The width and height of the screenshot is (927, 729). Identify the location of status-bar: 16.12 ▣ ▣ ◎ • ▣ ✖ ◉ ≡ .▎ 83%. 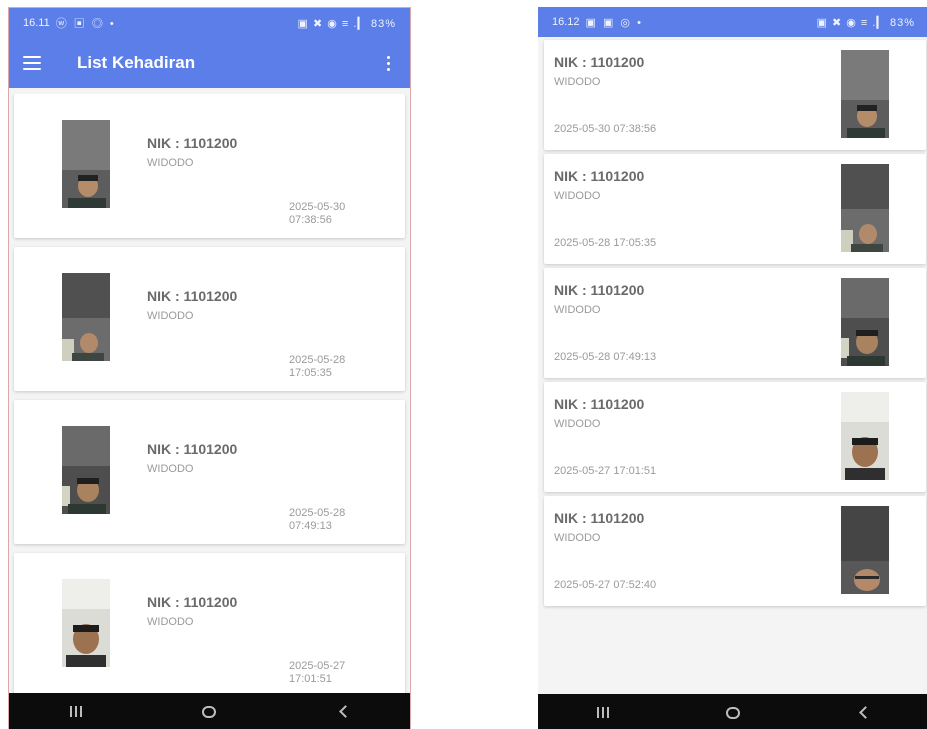
(732, 22).